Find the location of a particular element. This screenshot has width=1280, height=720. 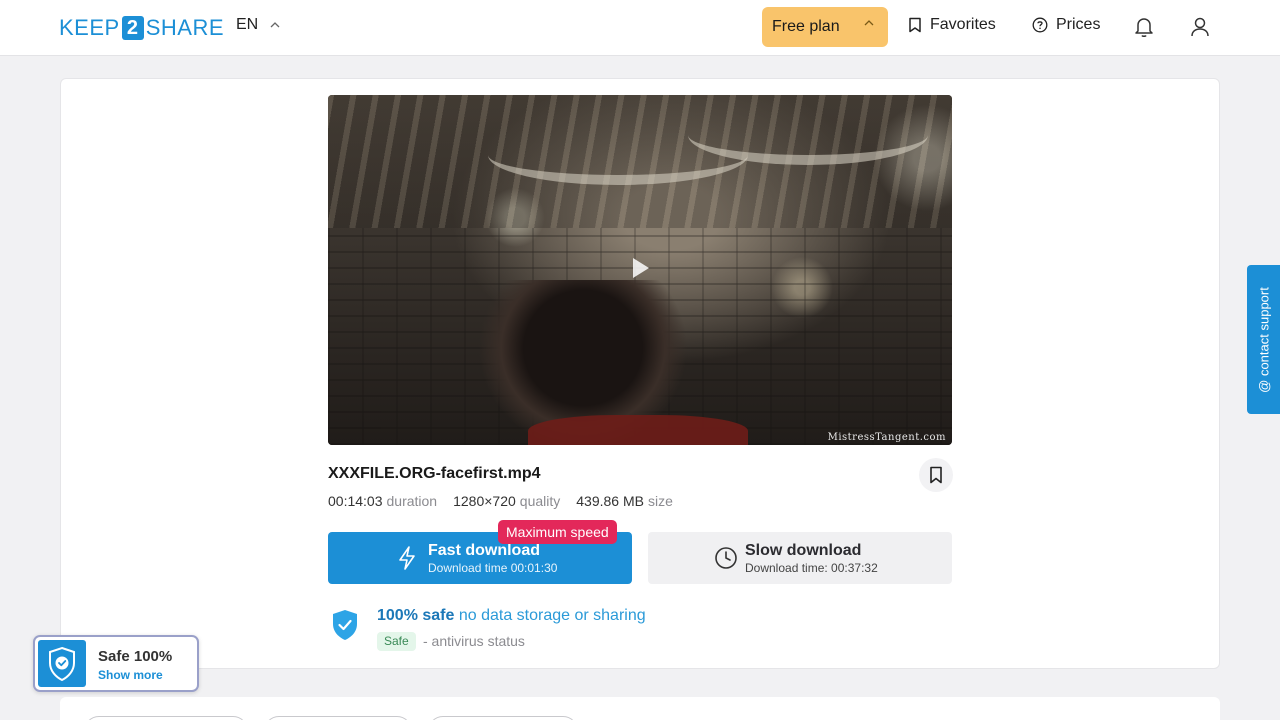

language-selector: EN is located at coordinates (258, 25).